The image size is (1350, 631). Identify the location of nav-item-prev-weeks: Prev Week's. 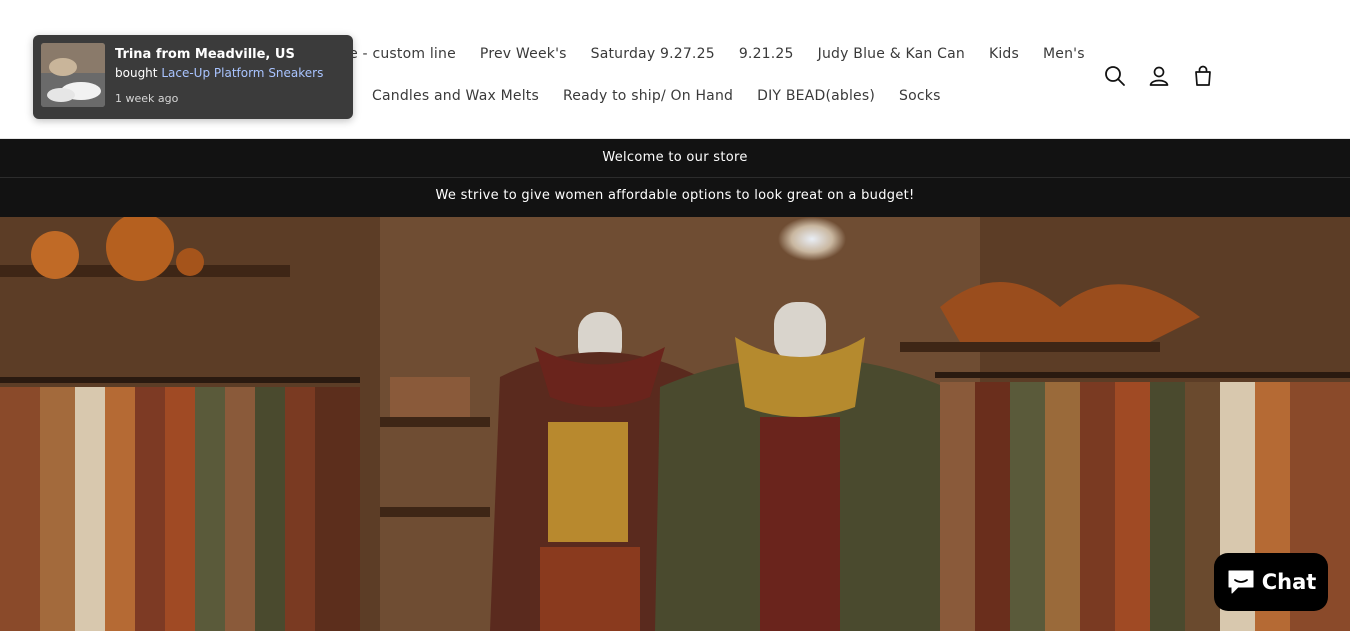
(523, 54).